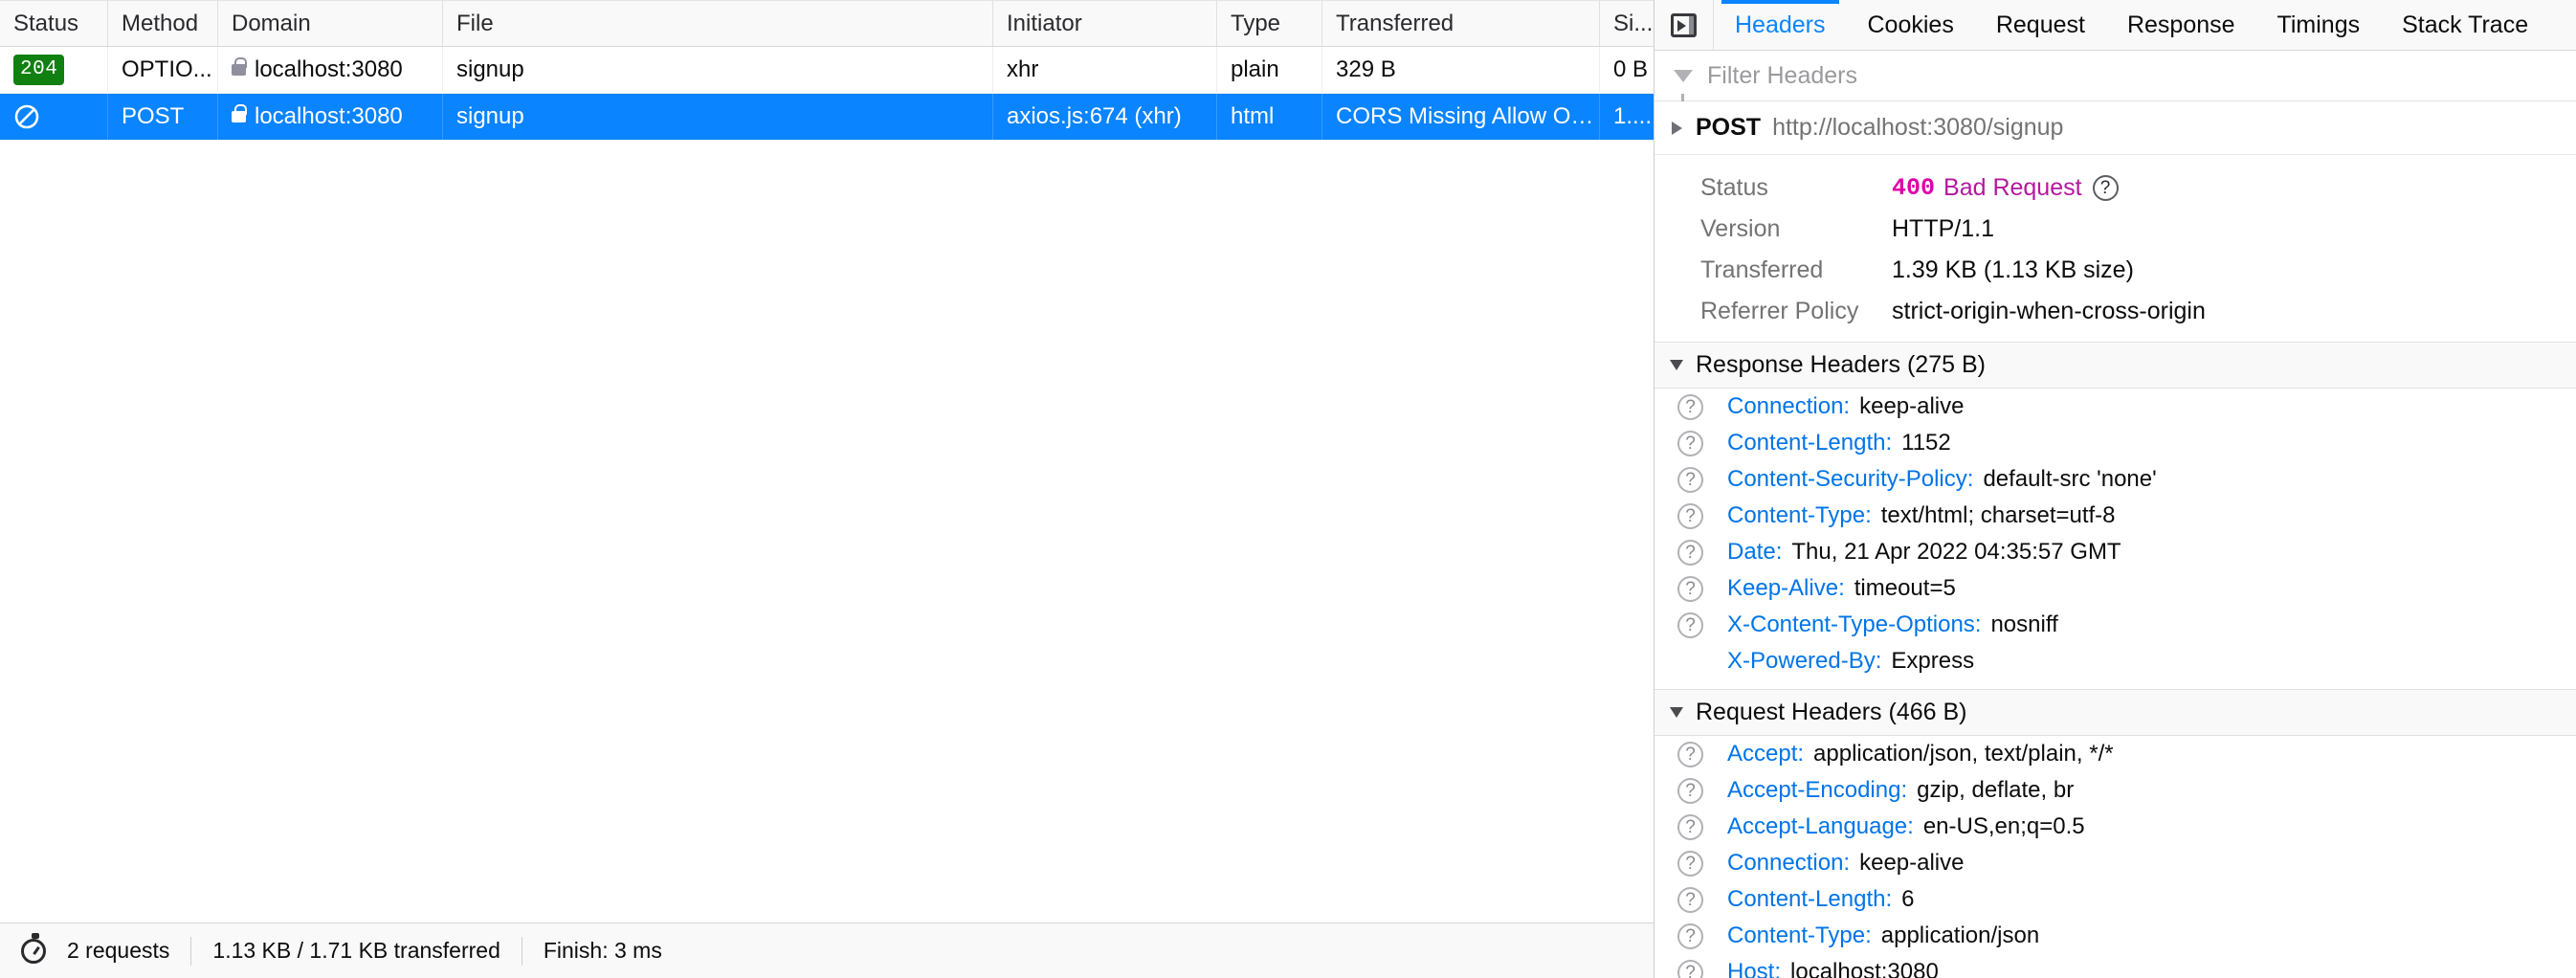  Describe the element at coordinates (718, 117) in the screenshot. I see `cell-file: signup` at that location.